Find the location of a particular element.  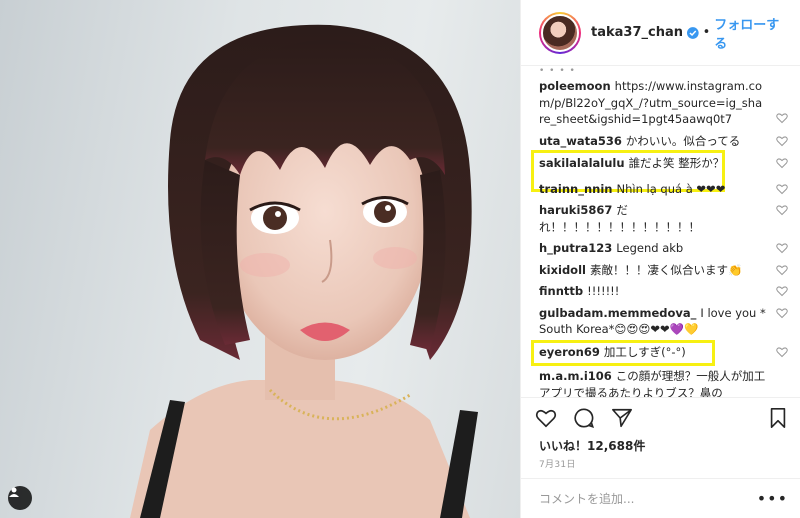

comment-username: h_putra123 is located at coordinates (575, 248).